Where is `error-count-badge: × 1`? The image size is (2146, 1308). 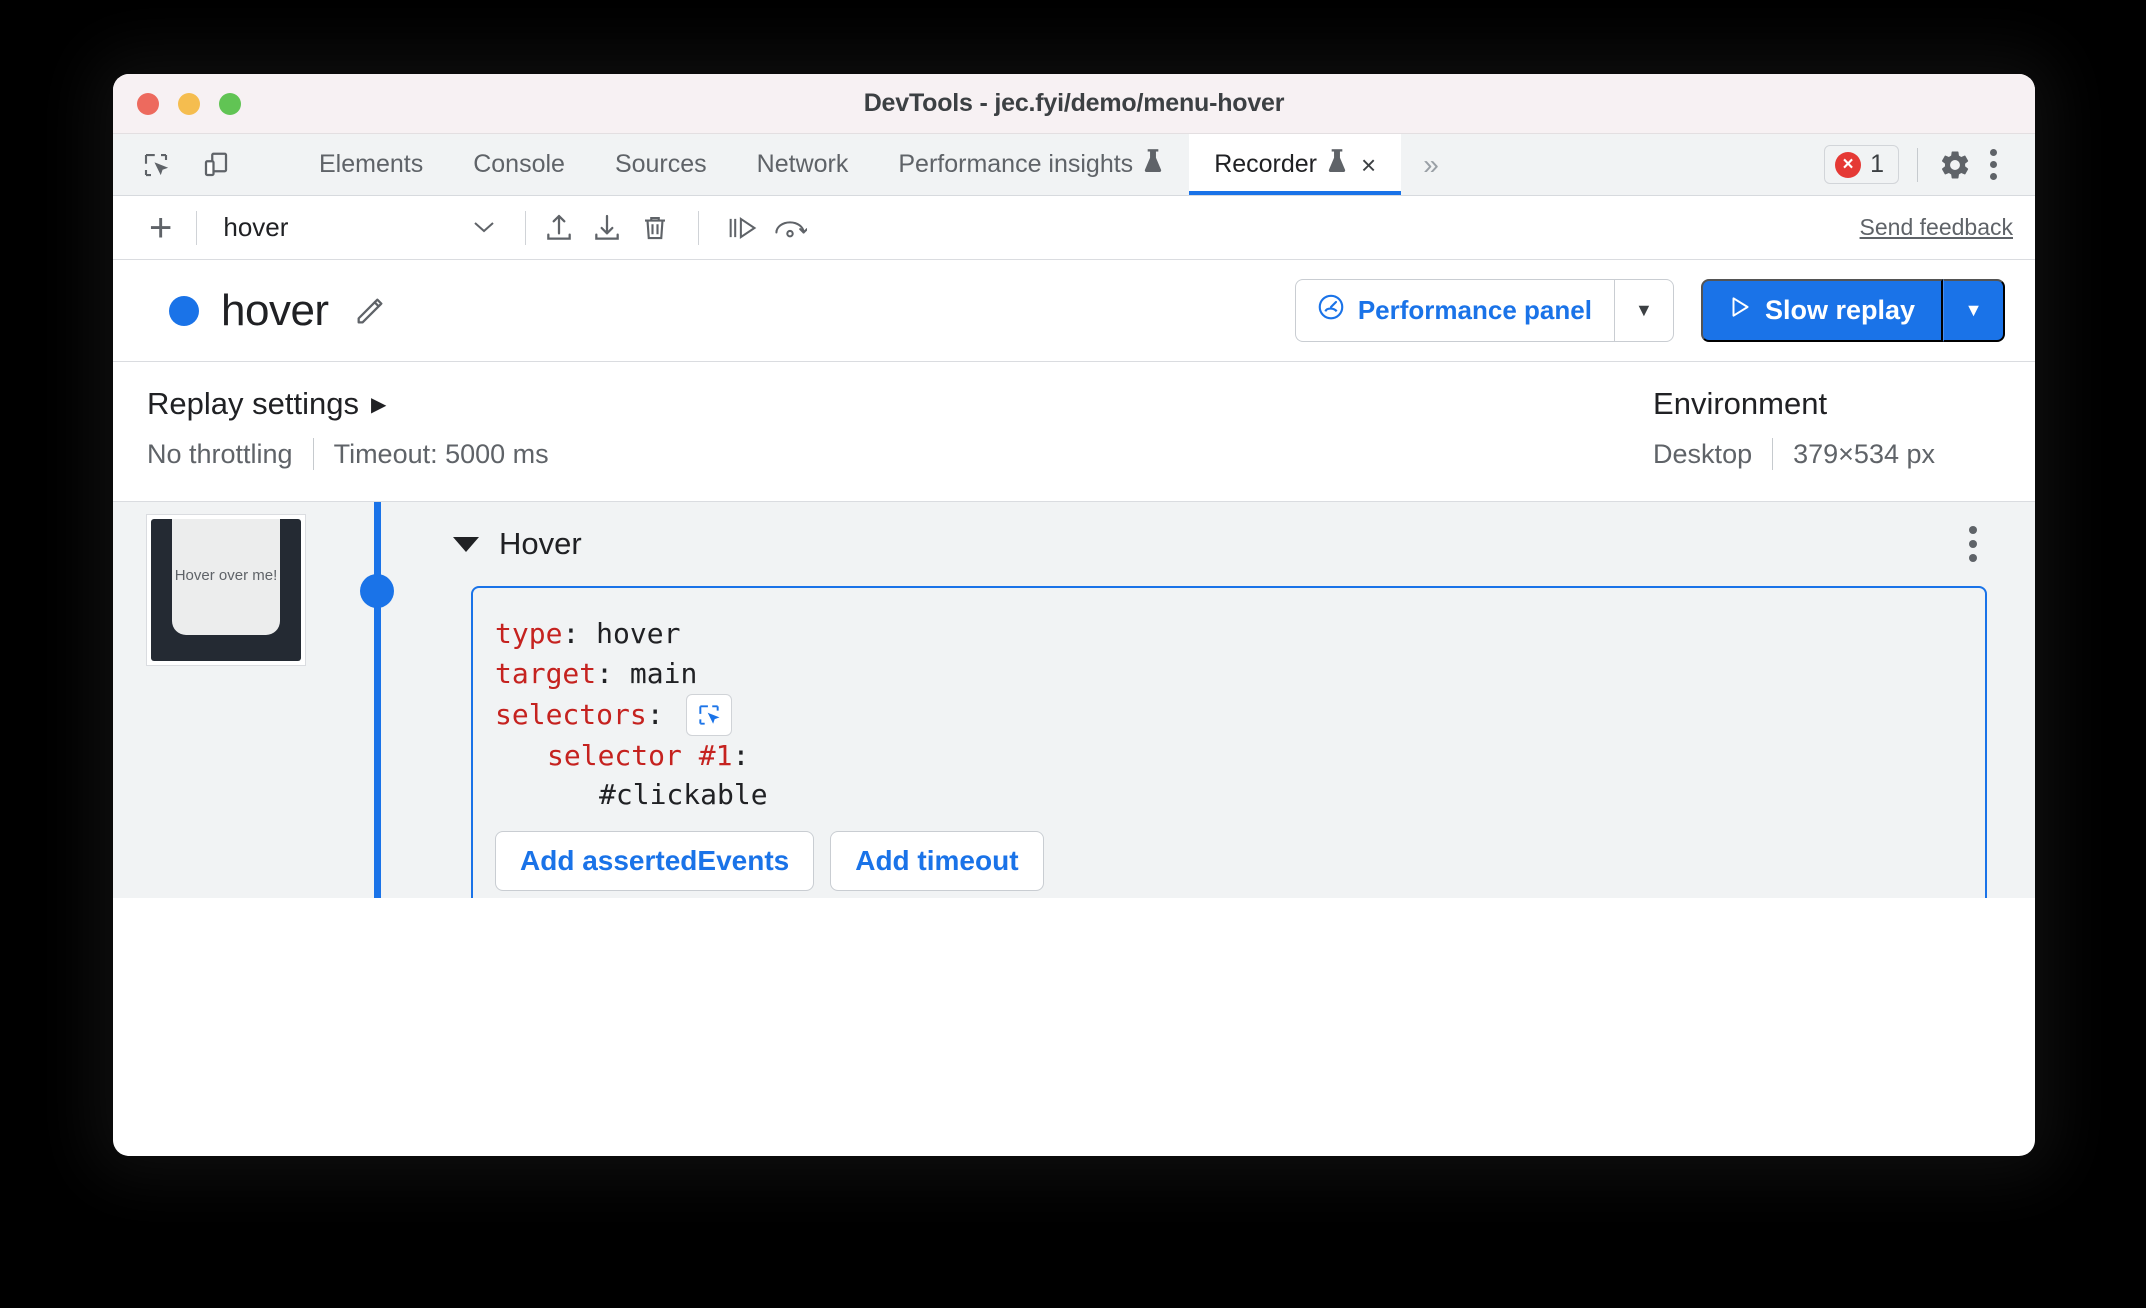 error-count-badge: × 1 is located at coordinates (1861, 164).